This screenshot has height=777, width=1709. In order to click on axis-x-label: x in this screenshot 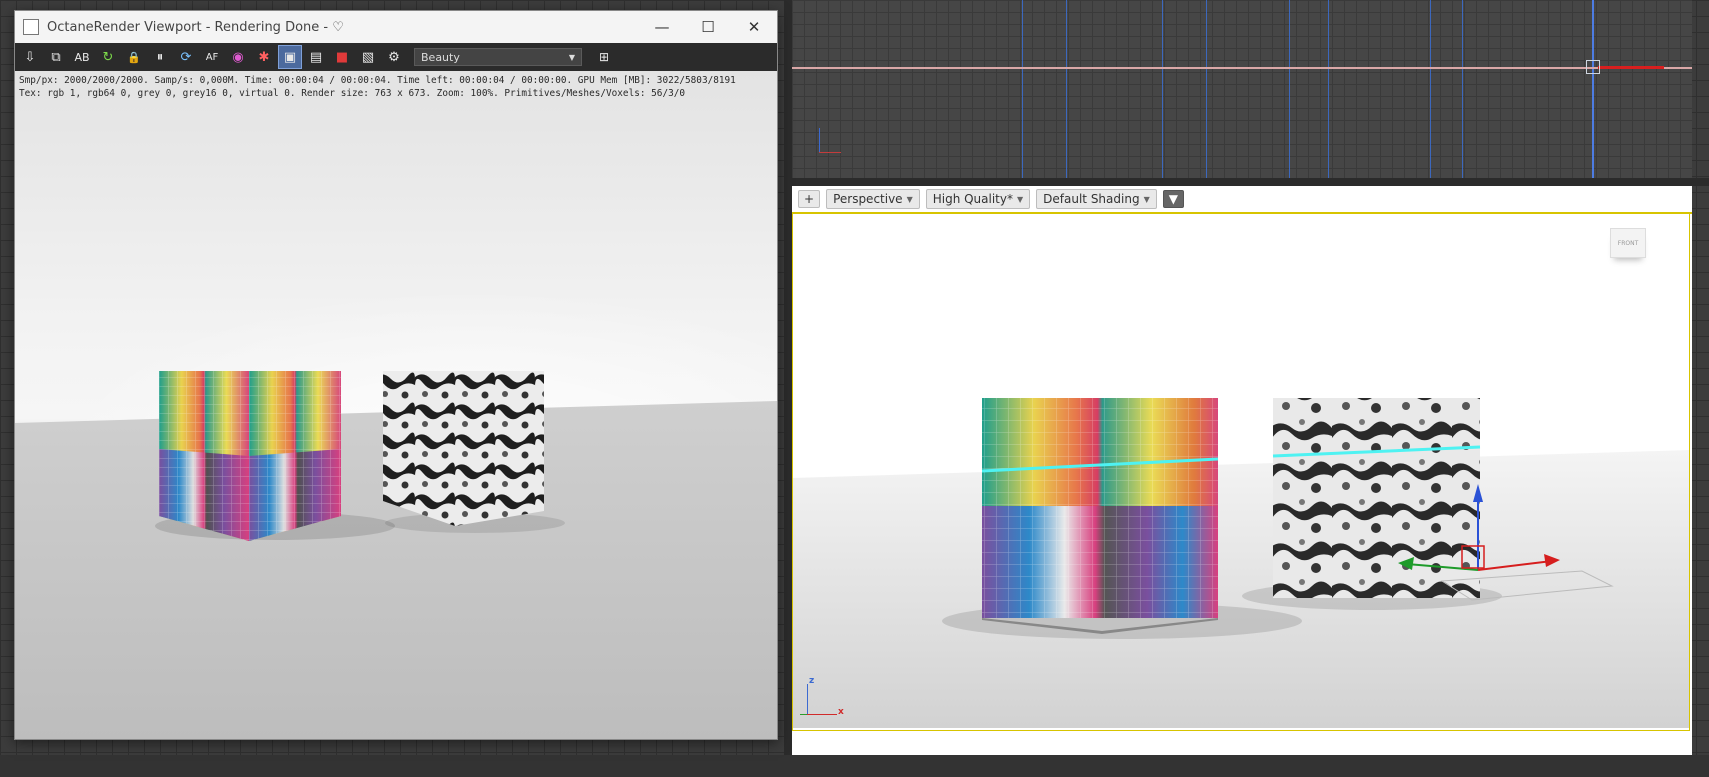, I will do `click(841, 712)`.